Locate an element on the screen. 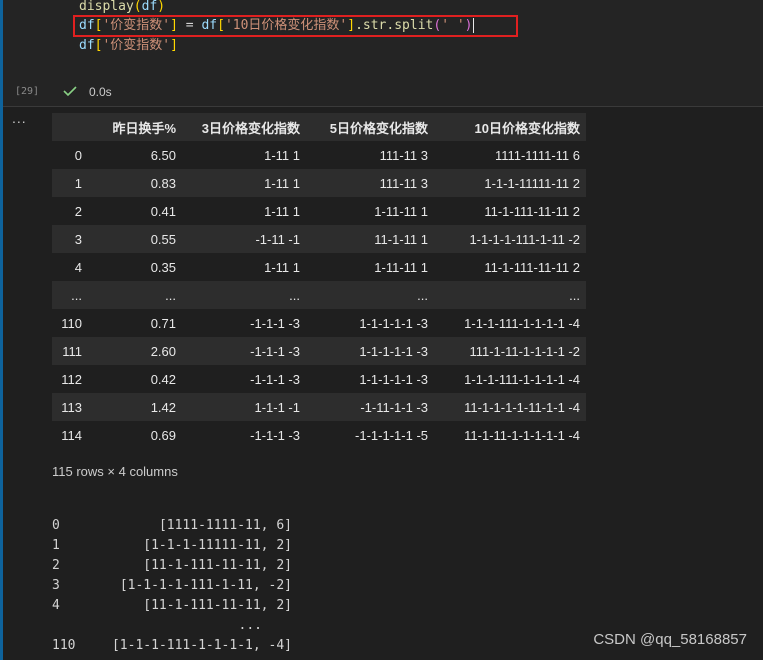 The width and height of the screenshot is (763, 660). row-index: 113 is located at coordinates (70, 407).